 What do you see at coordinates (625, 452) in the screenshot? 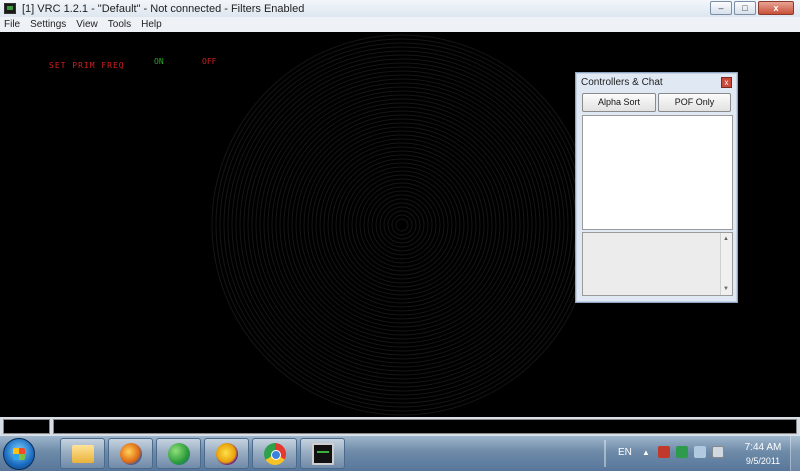
I see `language-indicator: EN` at bounding box center [625, 452].